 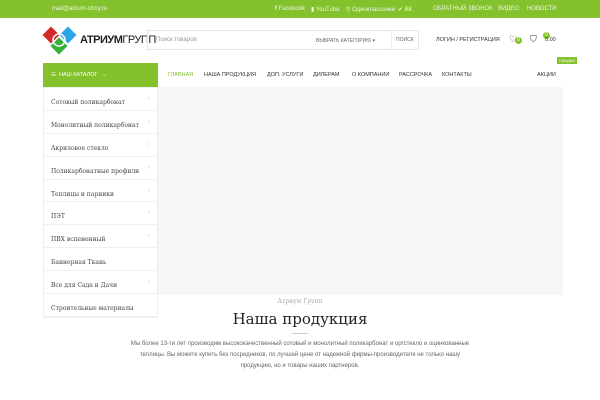 I want to click on menu-item: Баннерная Ткань, so click(x=100, y=260).